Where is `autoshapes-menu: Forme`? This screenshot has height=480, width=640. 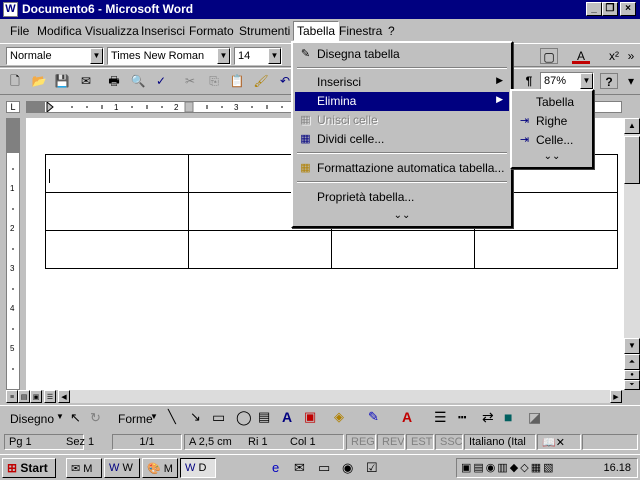 autoshapes-menu: Forme is located at coordinates (135, 419).